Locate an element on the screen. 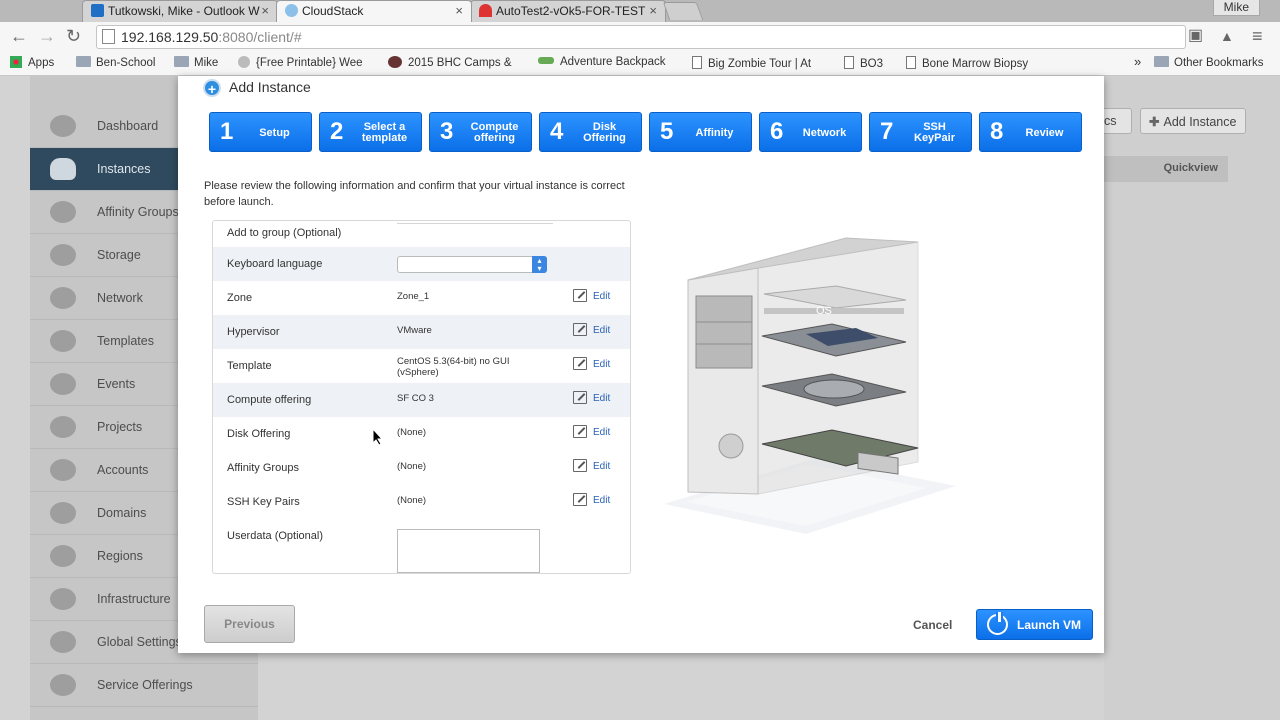  bookmark-link: Adventure Backpack is located at coordinates (606, 62).